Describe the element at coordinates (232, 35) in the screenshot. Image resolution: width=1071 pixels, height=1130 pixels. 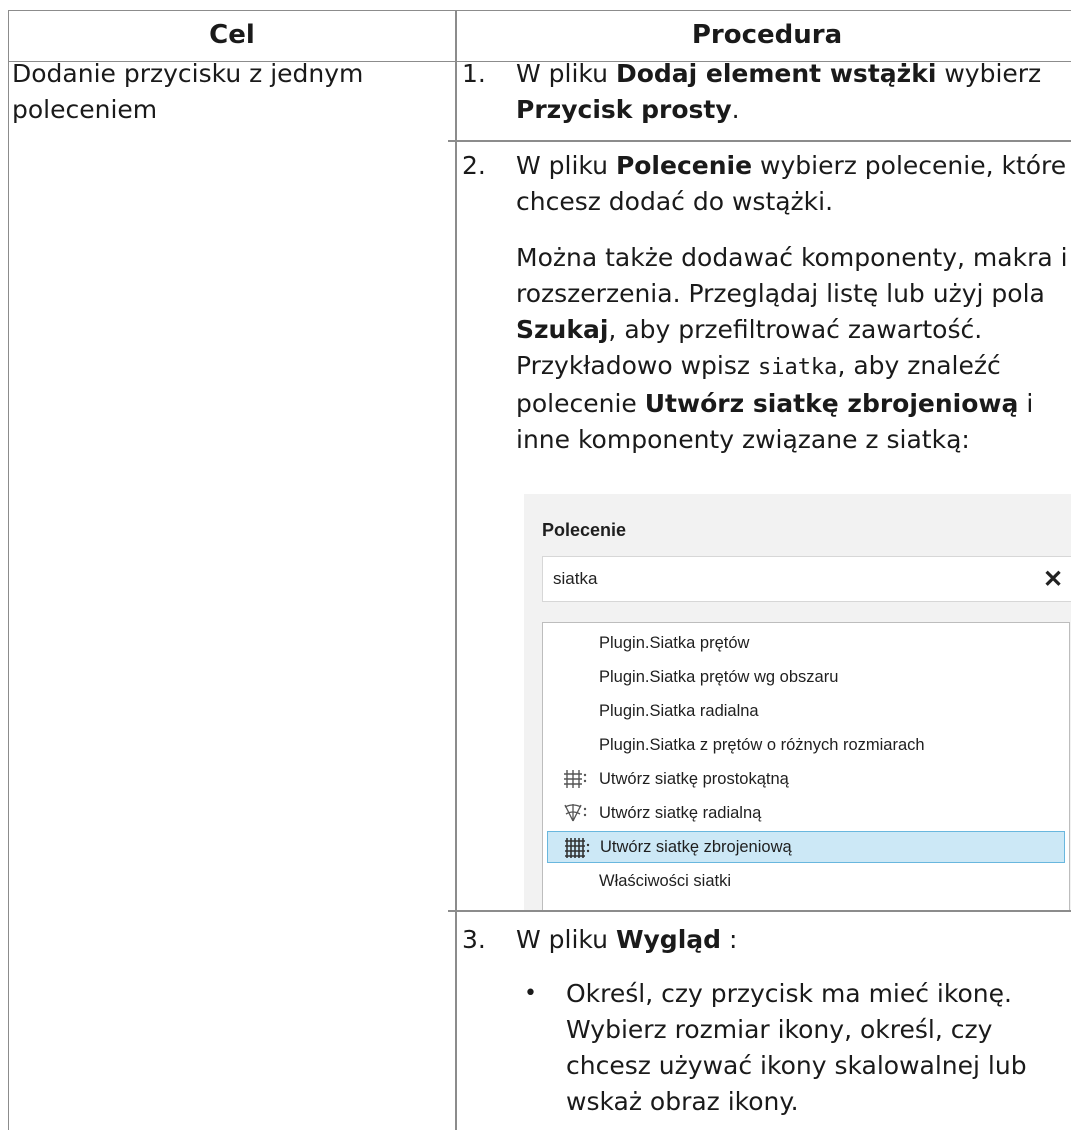
I see `header-goal: Cel` at that location.